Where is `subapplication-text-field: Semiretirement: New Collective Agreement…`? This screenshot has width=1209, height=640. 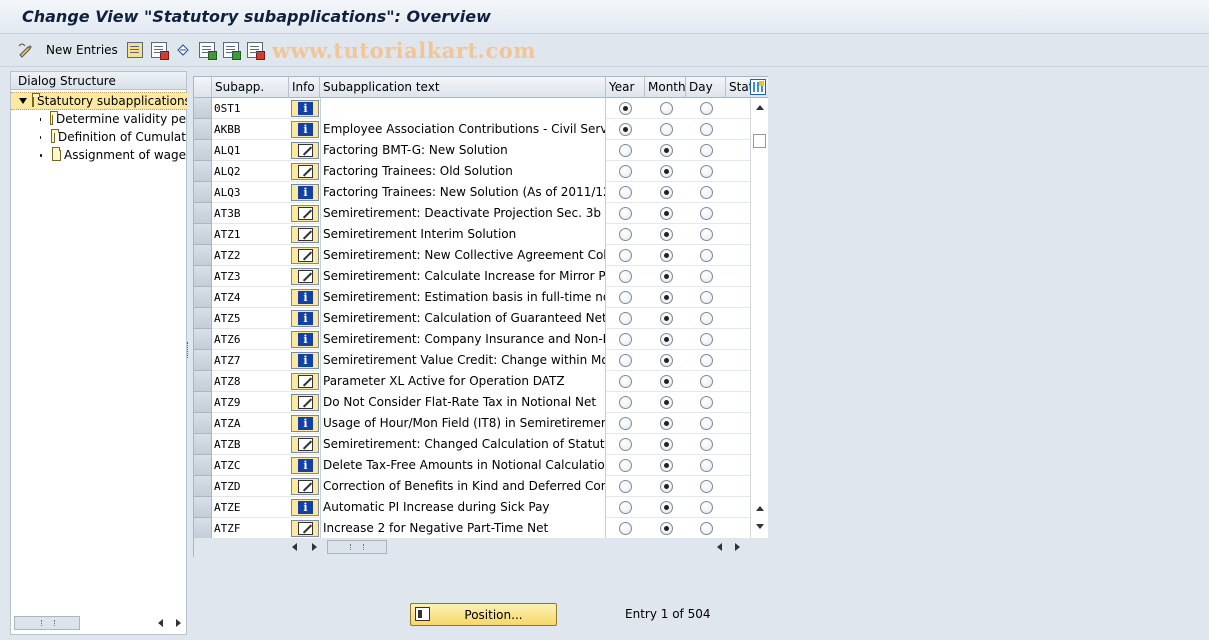
subapplication-text-field: Semiretirement: New Collective Agreement… is located at coordinates (463, 255).